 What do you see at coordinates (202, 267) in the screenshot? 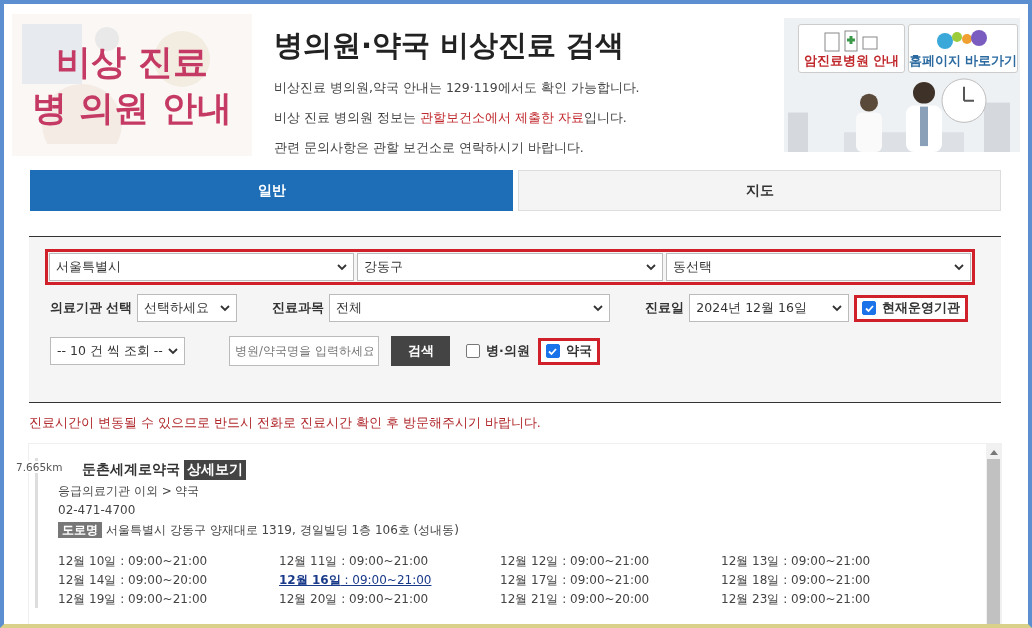
I see `region-select: 서울특별시` at bounding box center [202, 267].